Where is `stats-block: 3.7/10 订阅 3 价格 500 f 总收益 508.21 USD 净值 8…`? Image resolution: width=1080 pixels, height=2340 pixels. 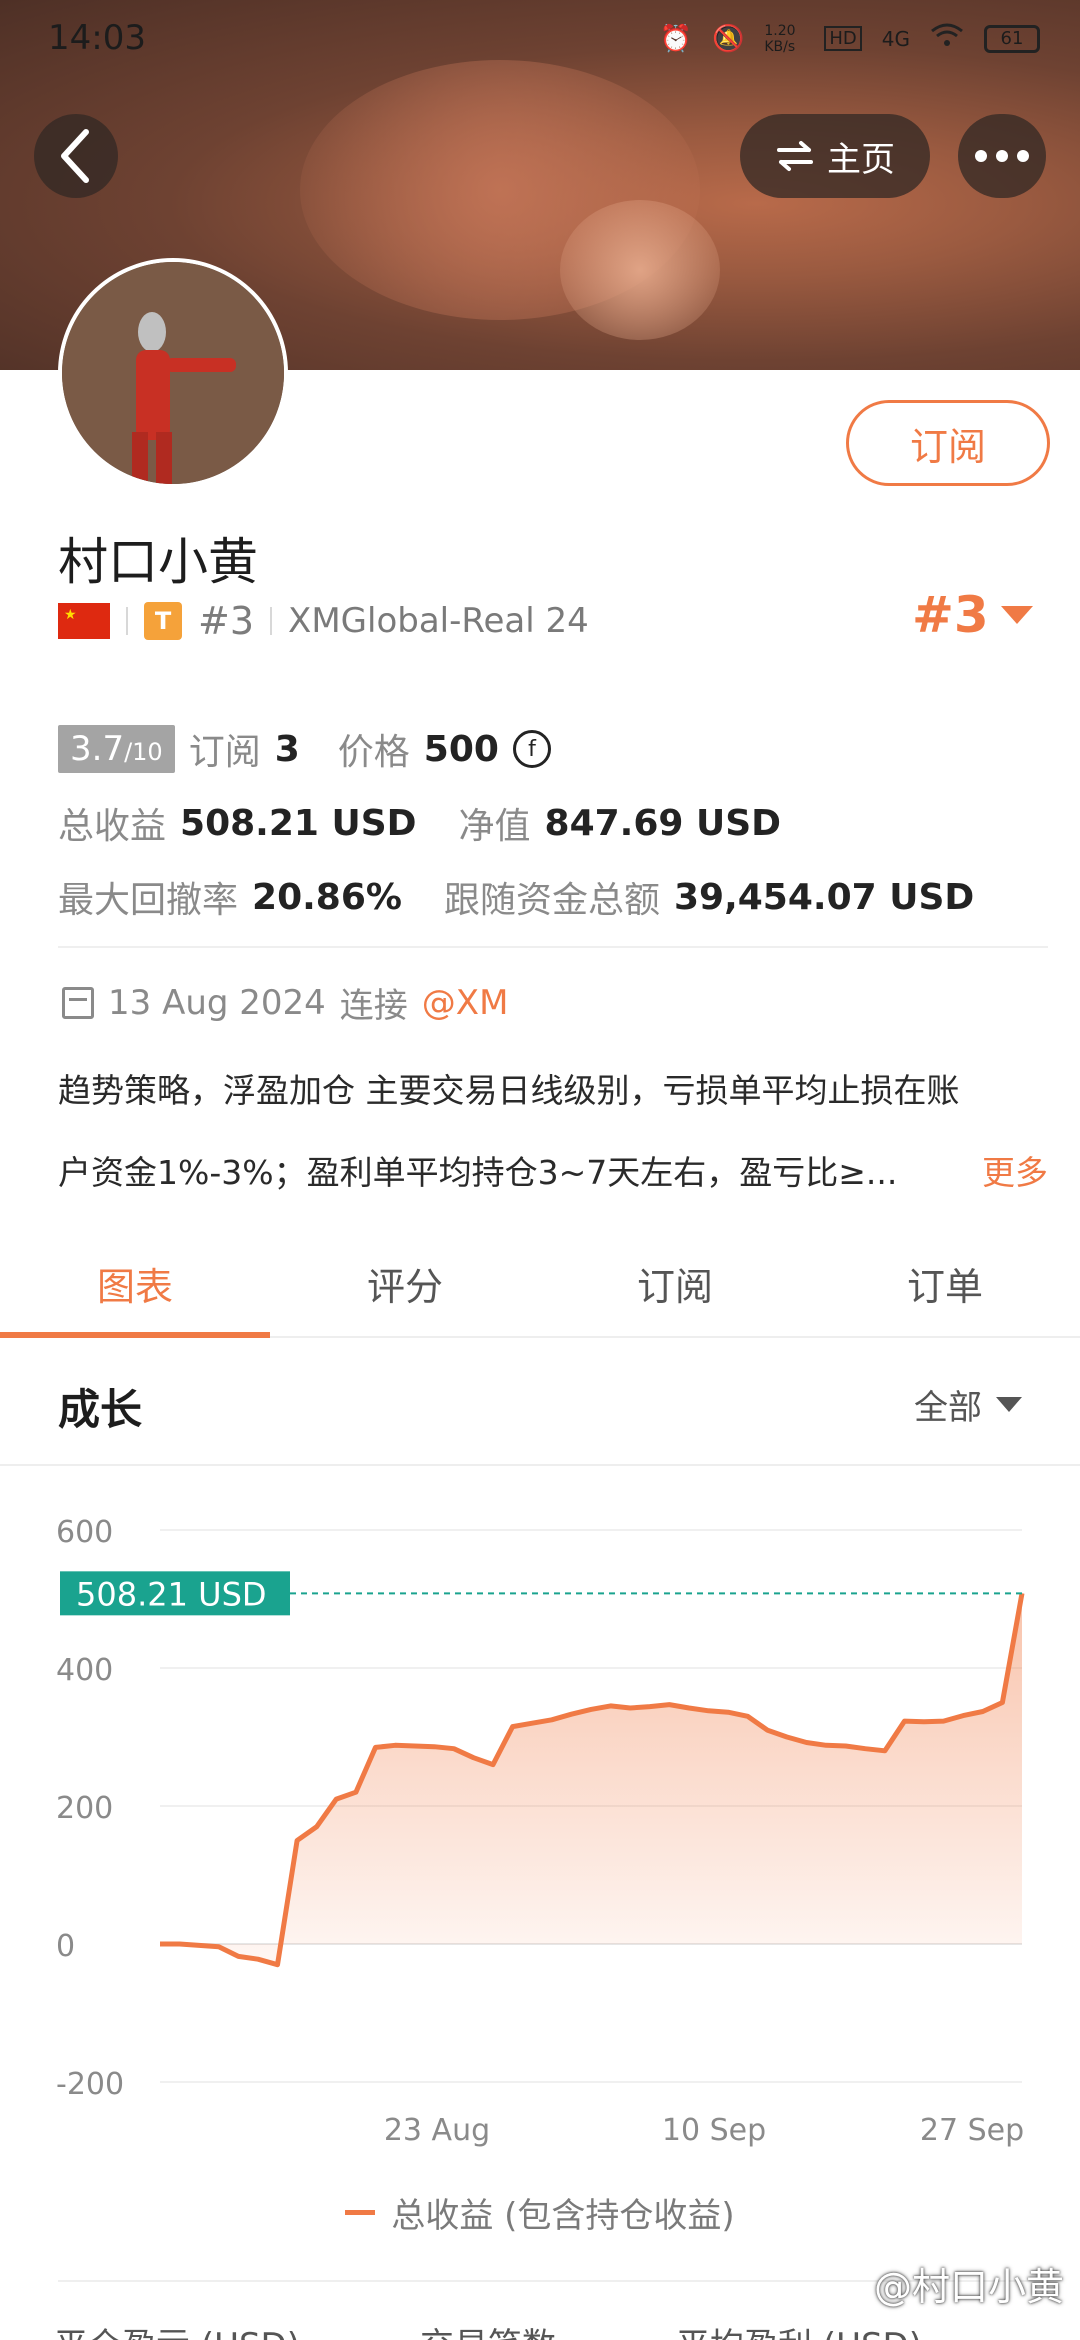 stats-block: 3.7/10 订阅 3 价格 500 f 总收益 508.21 USD 净值 8… is located at coordinates (516, 823).